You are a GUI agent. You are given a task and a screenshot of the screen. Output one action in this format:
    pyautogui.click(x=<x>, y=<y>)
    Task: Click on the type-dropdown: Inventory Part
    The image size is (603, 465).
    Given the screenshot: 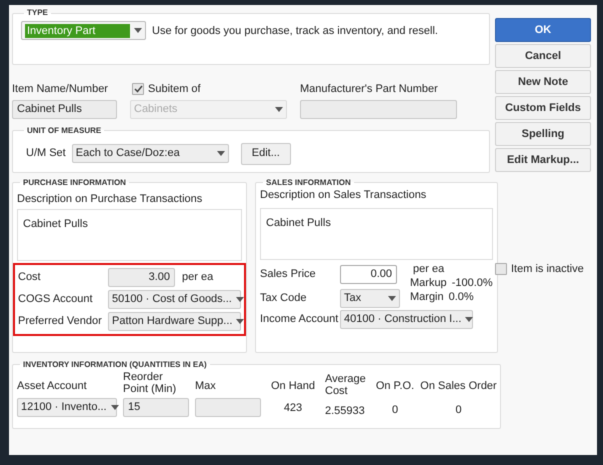 What is the action you would take?
    pyautogui.click(x=83, y=30)
    